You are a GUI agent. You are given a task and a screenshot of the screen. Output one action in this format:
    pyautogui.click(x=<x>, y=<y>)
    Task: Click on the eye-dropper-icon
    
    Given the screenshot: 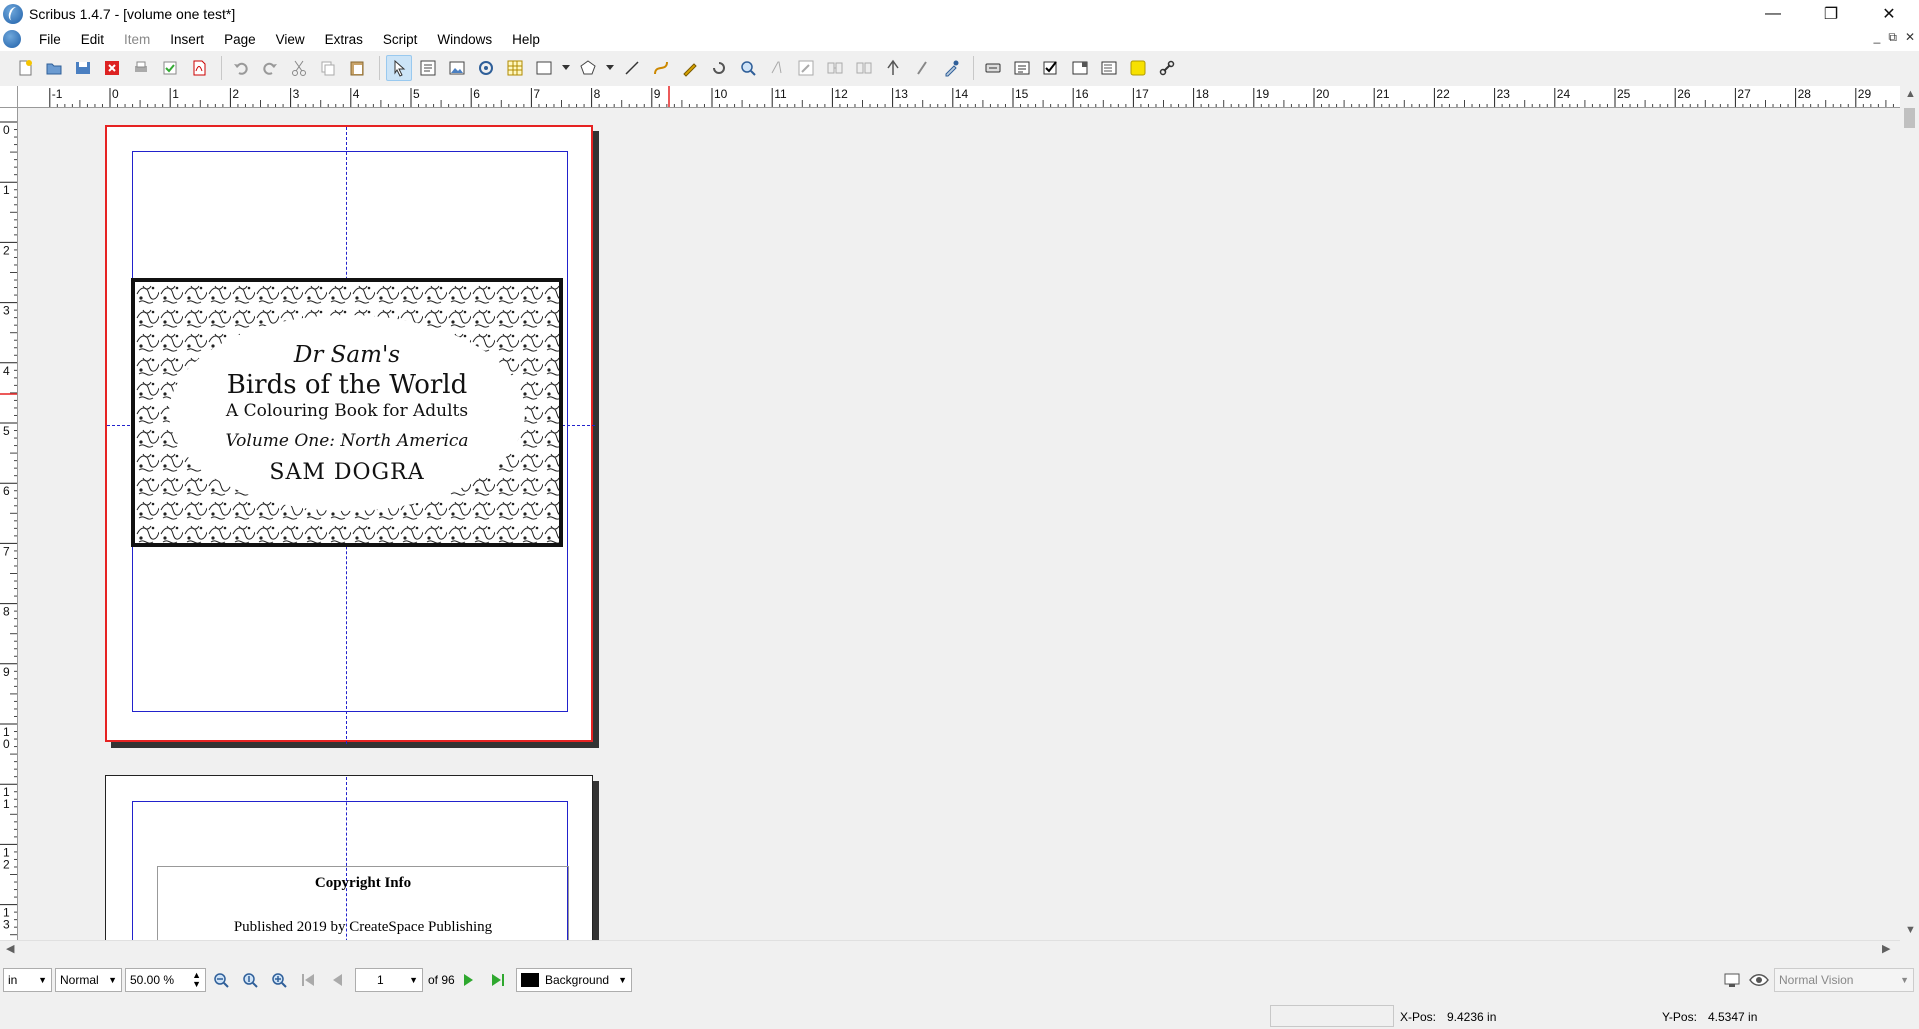 What is the action you would take?
    pyautogui.click(x=951, y=68)
    